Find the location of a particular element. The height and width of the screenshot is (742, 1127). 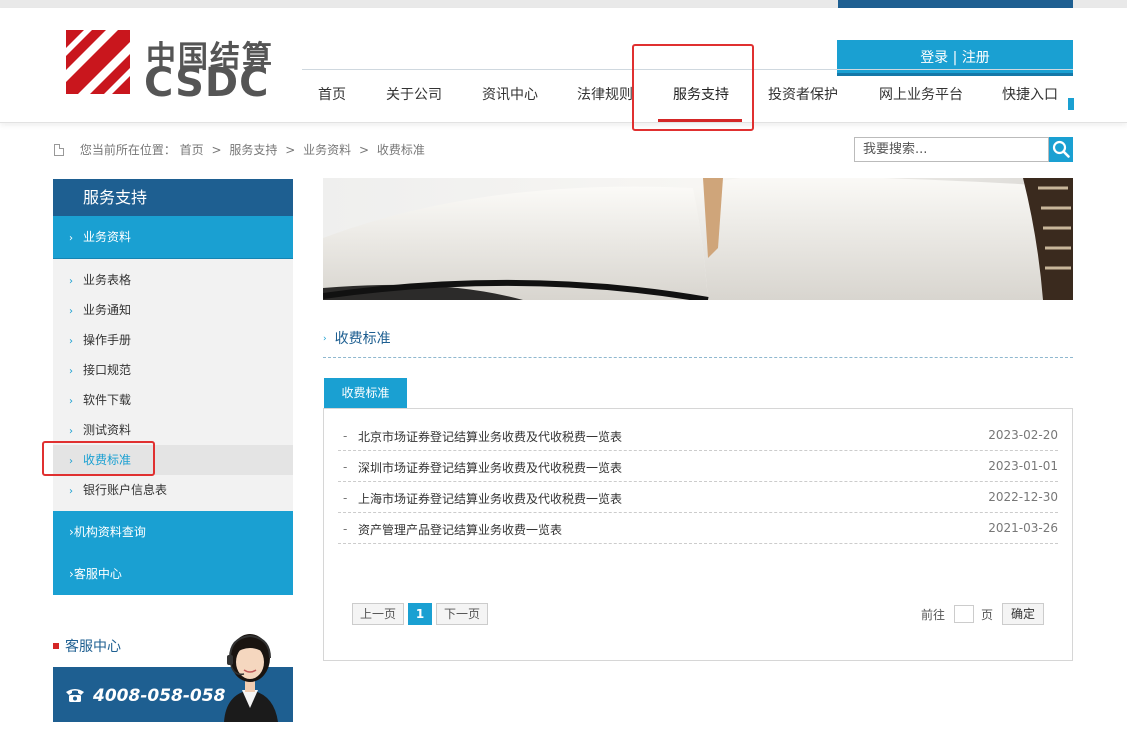

search-button is located at coordinates (1061, 149).